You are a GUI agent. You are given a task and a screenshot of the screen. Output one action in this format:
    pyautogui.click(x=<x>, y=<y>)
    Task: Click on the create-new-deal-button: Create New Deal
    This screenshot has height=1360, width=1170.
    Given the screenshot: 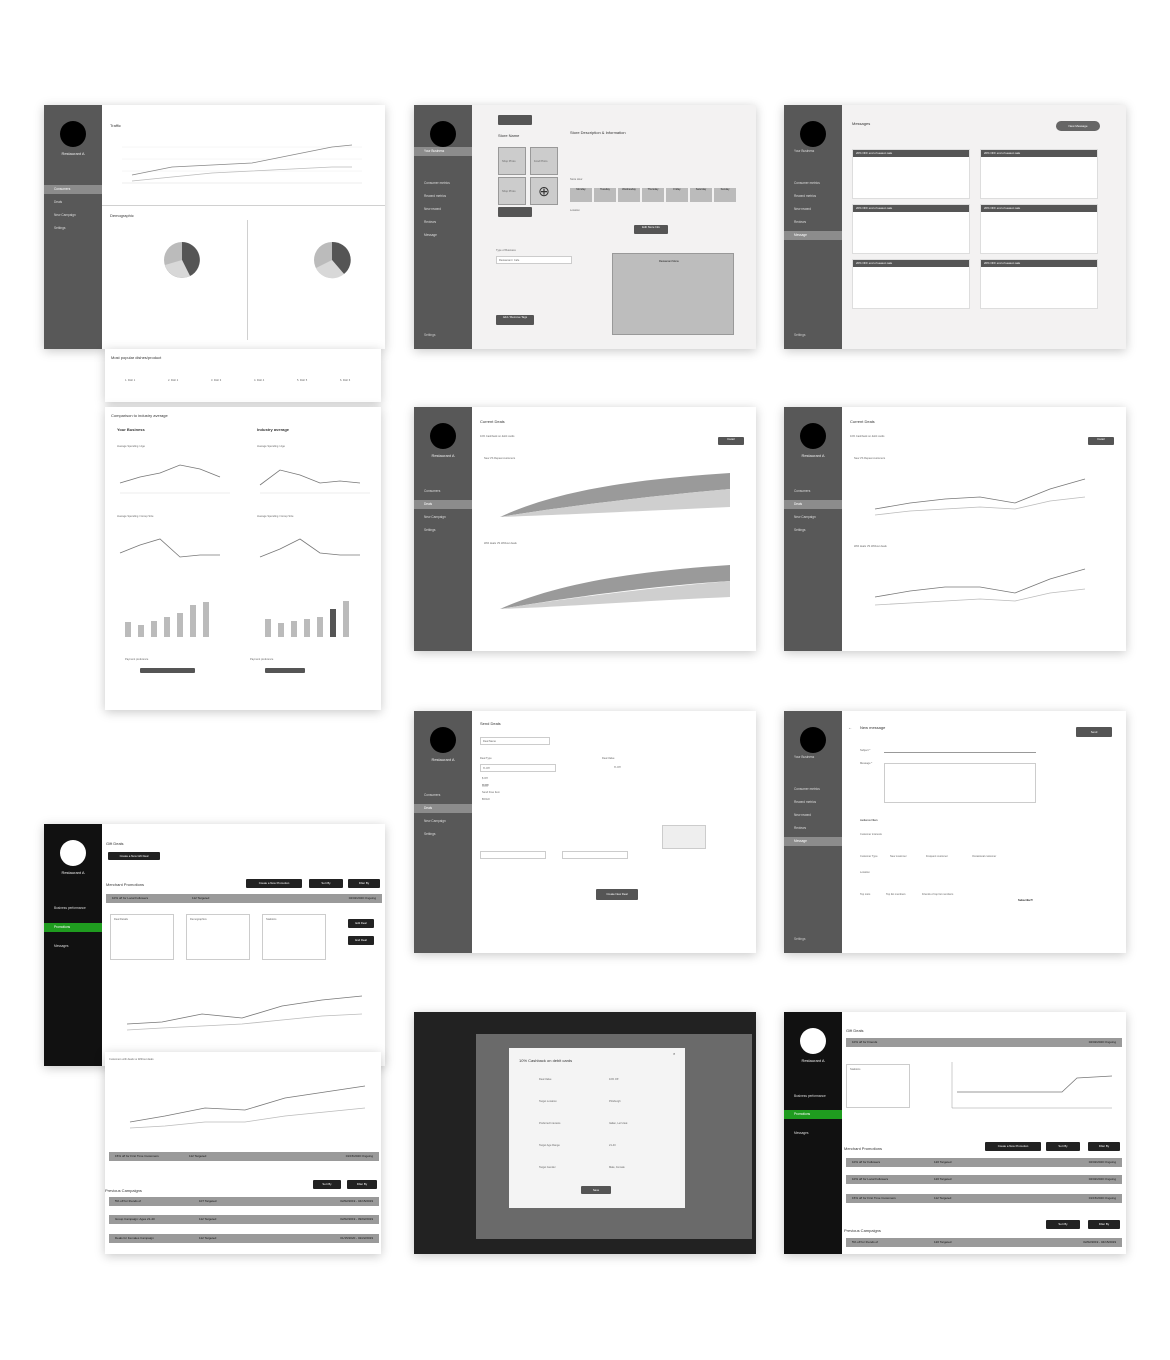 What is the action you would take?
    pyautogui.click(x=617, y=894)
    